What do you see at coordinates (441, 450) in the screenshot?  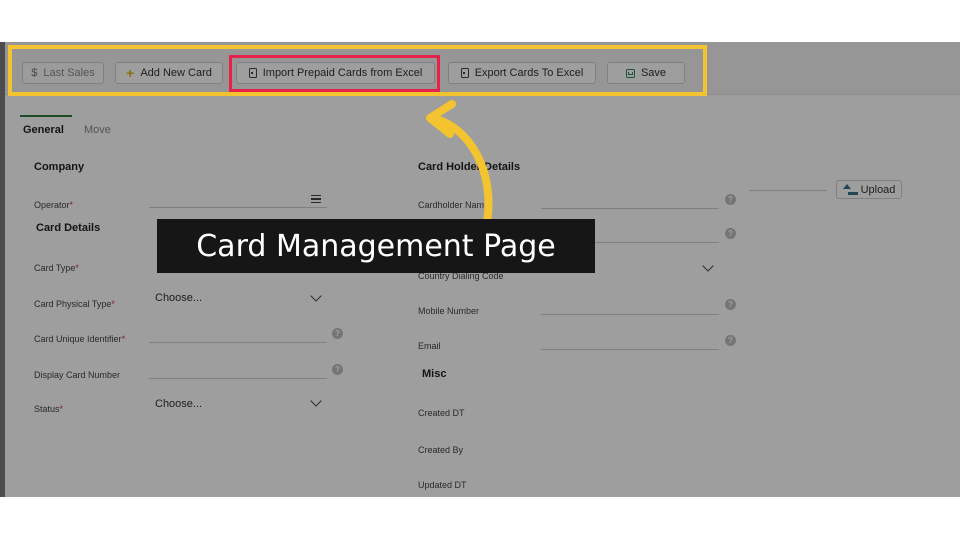 I see `created-by-label: Created By` at bounding box center [441, 450].